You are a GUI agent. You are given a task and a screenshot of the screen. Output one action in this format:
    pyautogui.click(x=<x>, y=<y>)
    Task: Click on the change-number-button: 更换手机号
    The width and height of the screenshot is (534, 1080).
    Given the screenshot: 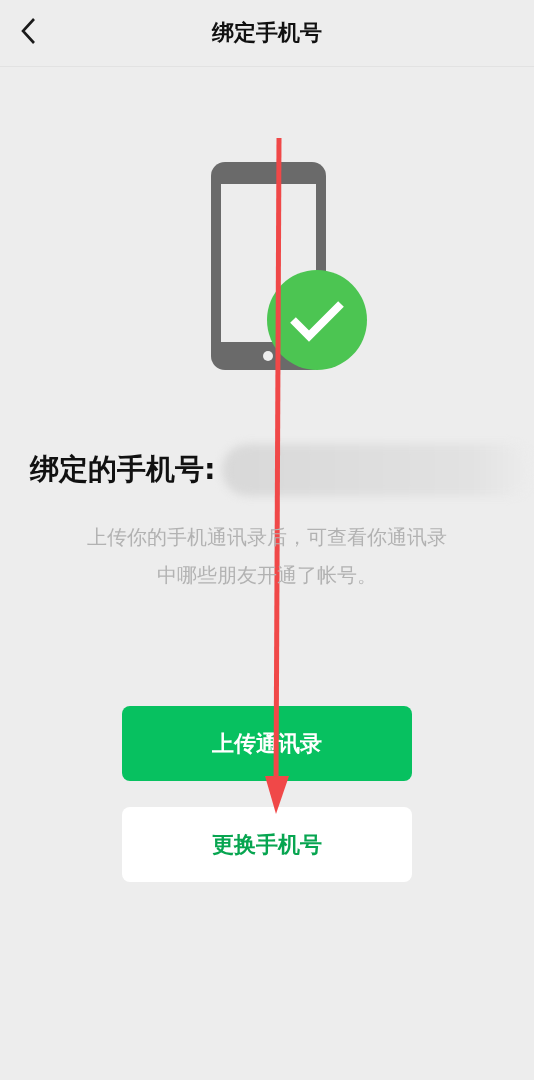 What is the action you would take?
    pyautogui.click(x=267, y=844)
    